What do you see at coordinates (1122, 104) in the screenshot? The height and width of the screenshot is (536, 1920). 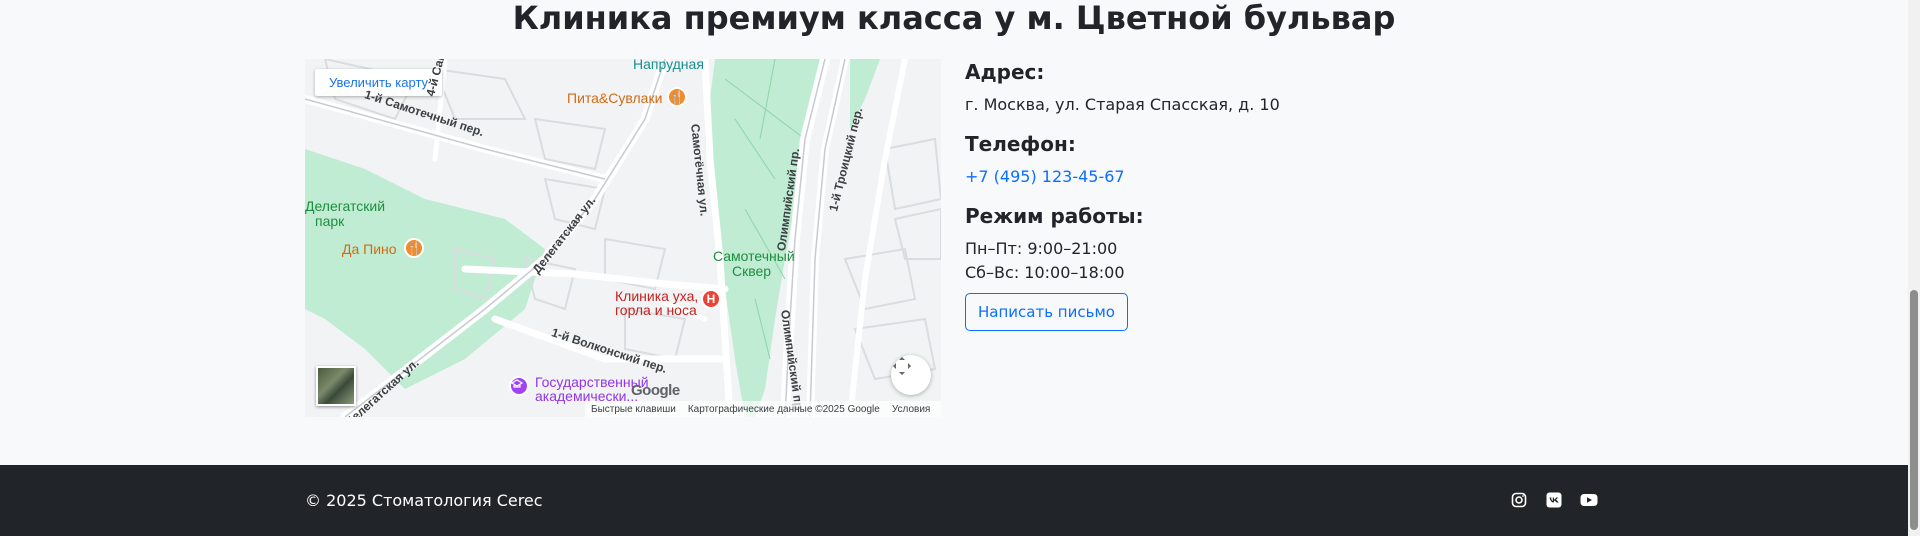 I see `address-text: г. Москва, ул. Старая Спасская, д. 10` at bounding box center [1122, 104].